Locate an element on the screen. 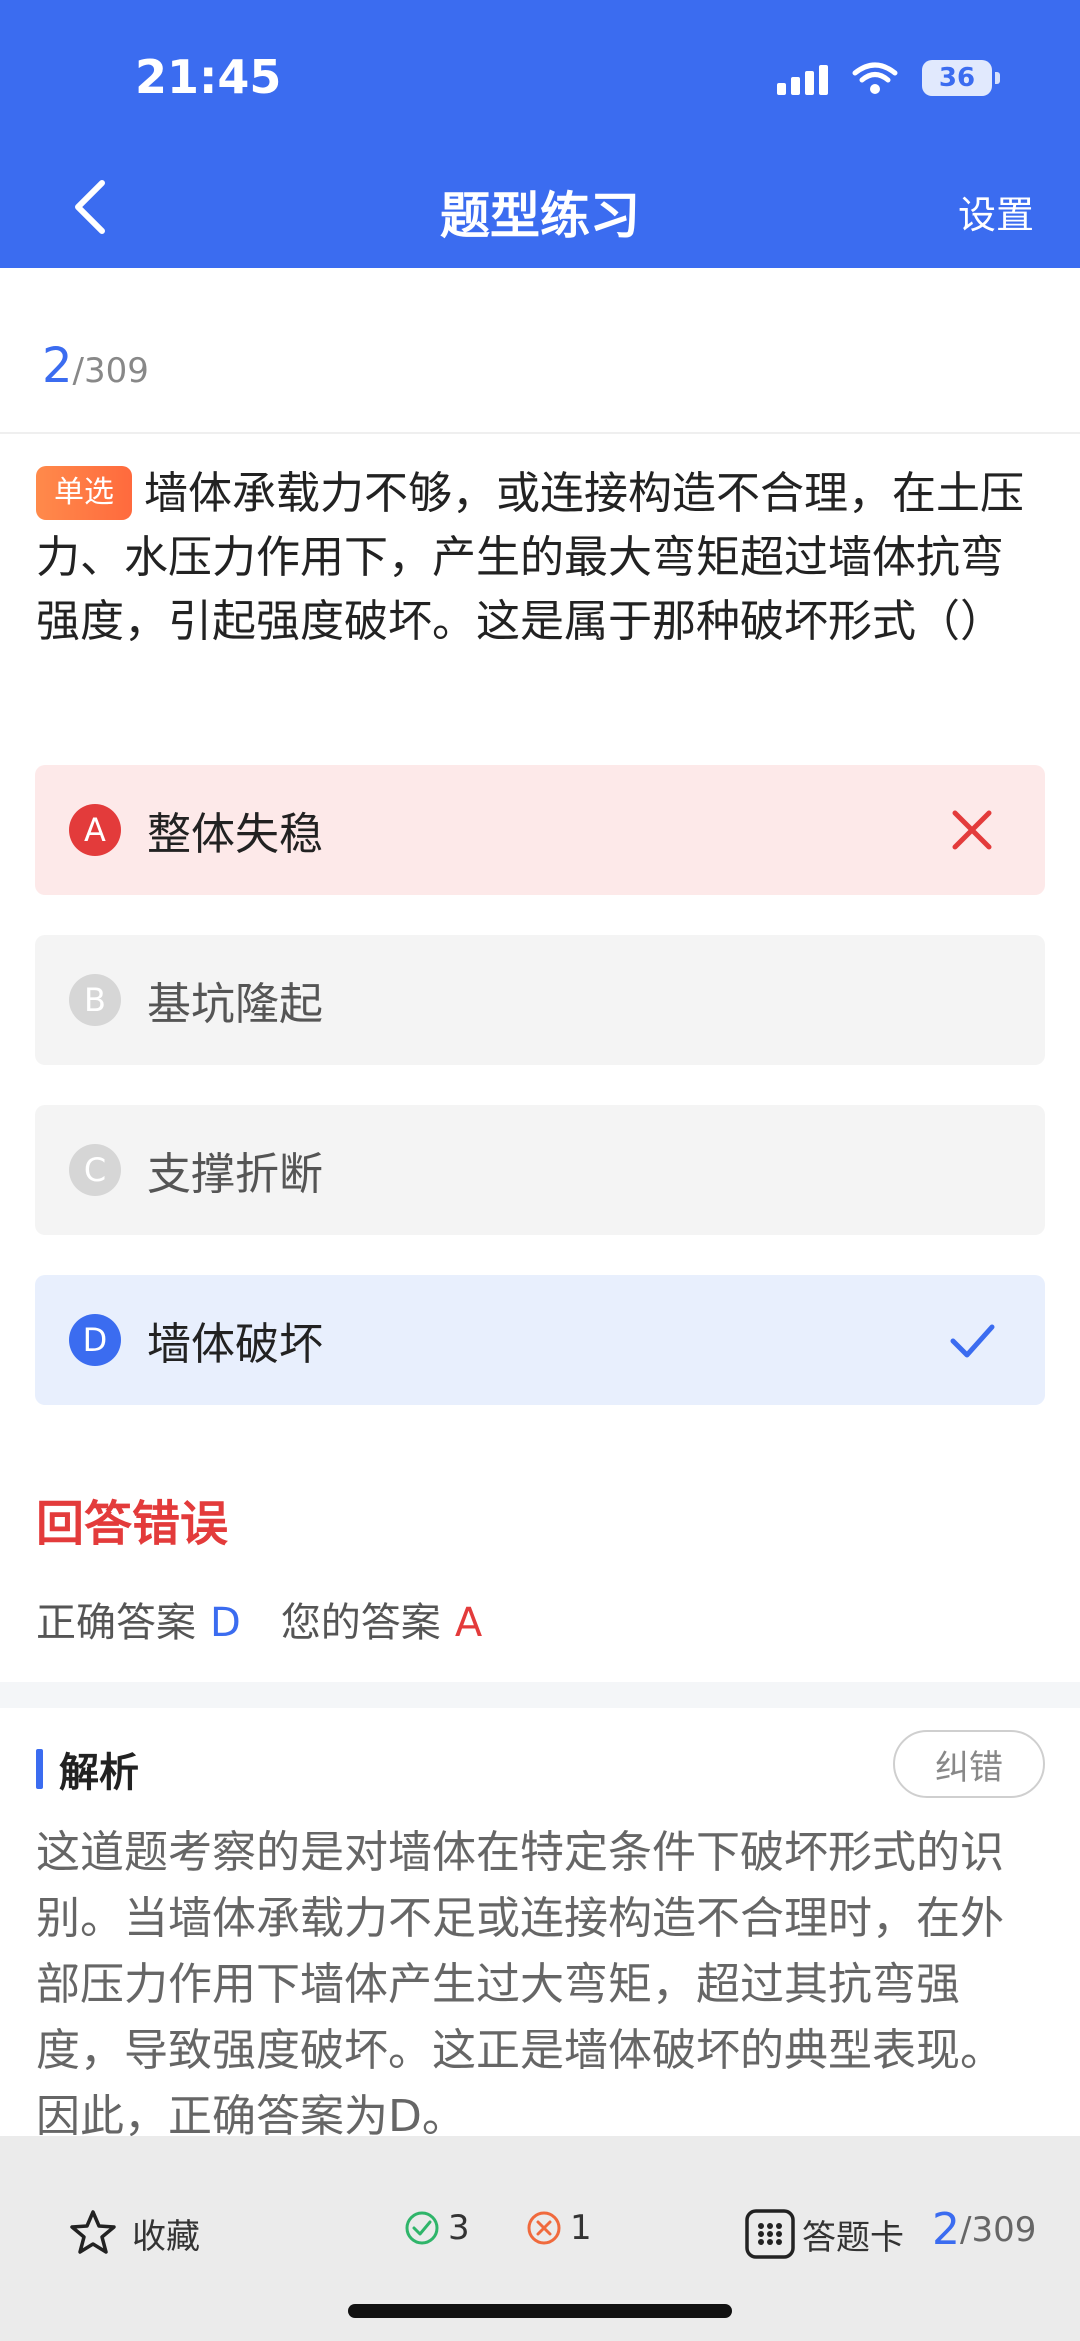 The image size is (1080, 2341). wrong-count: 1 is located at coordinates (559, 2228).